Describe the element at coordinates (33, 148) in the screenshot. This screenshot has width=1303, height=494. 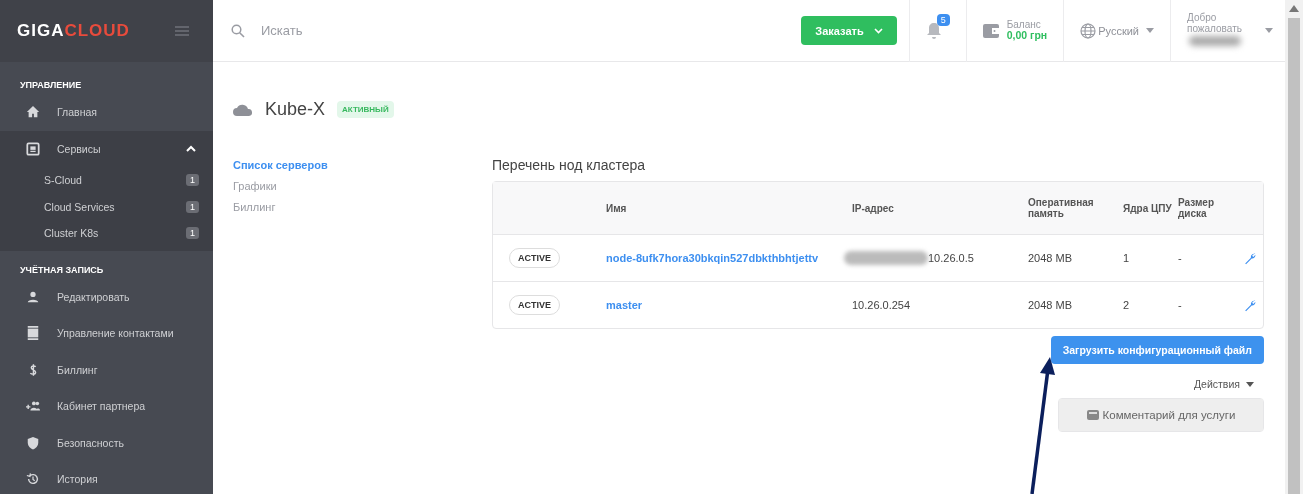
I see `card-icon` at that location.